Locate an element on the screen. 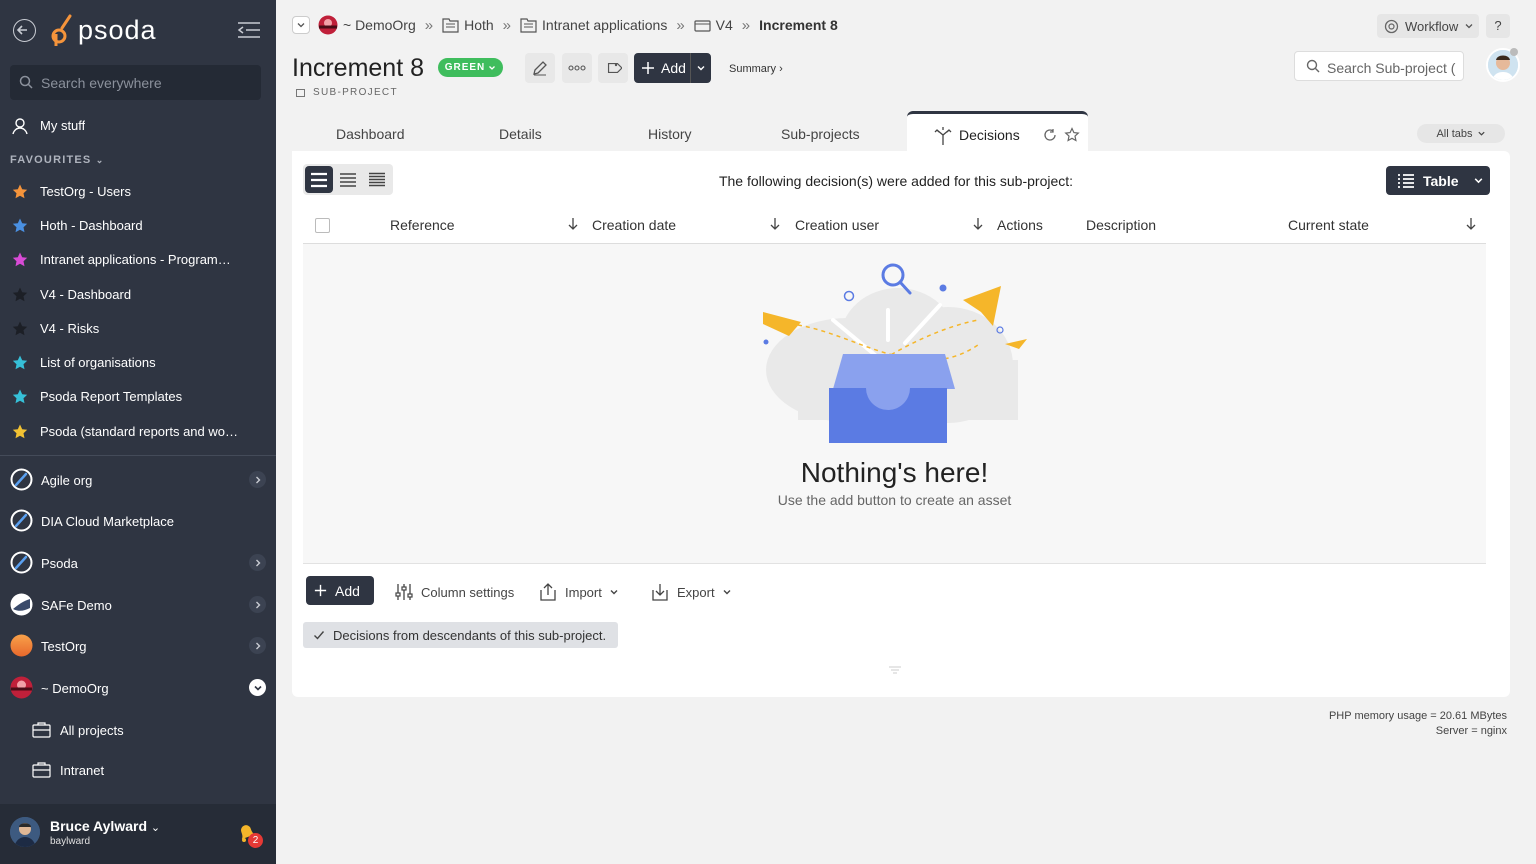 The image size is (1536, 864). search-everywhere-input: Search everywhere is located at coordinates (135, 82).